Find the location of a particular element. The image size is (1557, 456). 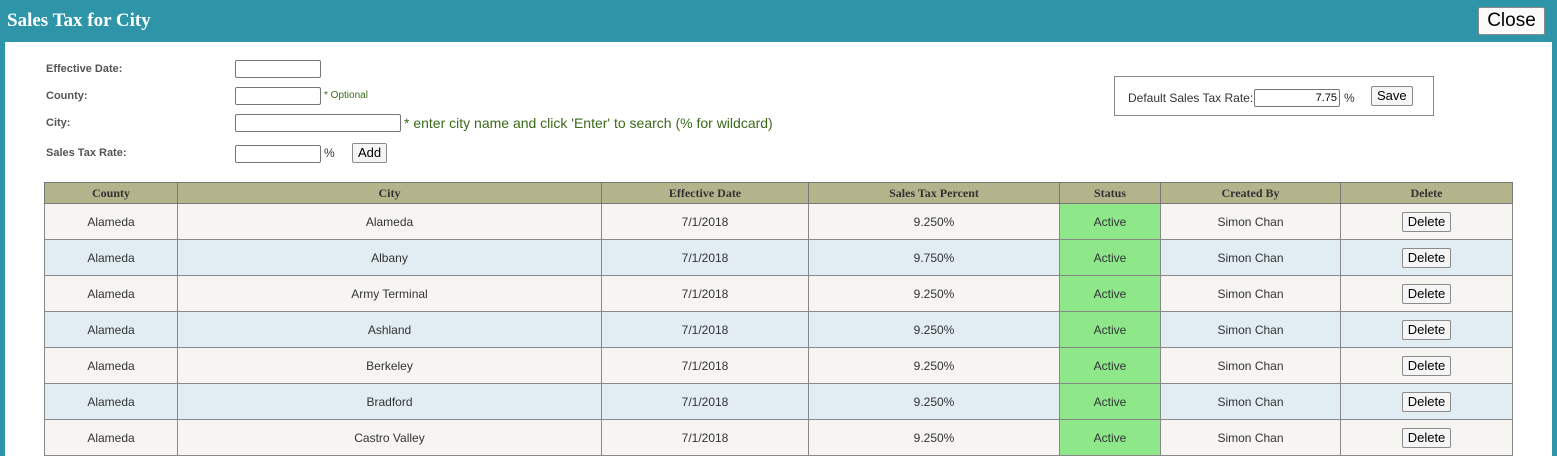

cell-city: Army Terminal is located at coordinates (389, 293).